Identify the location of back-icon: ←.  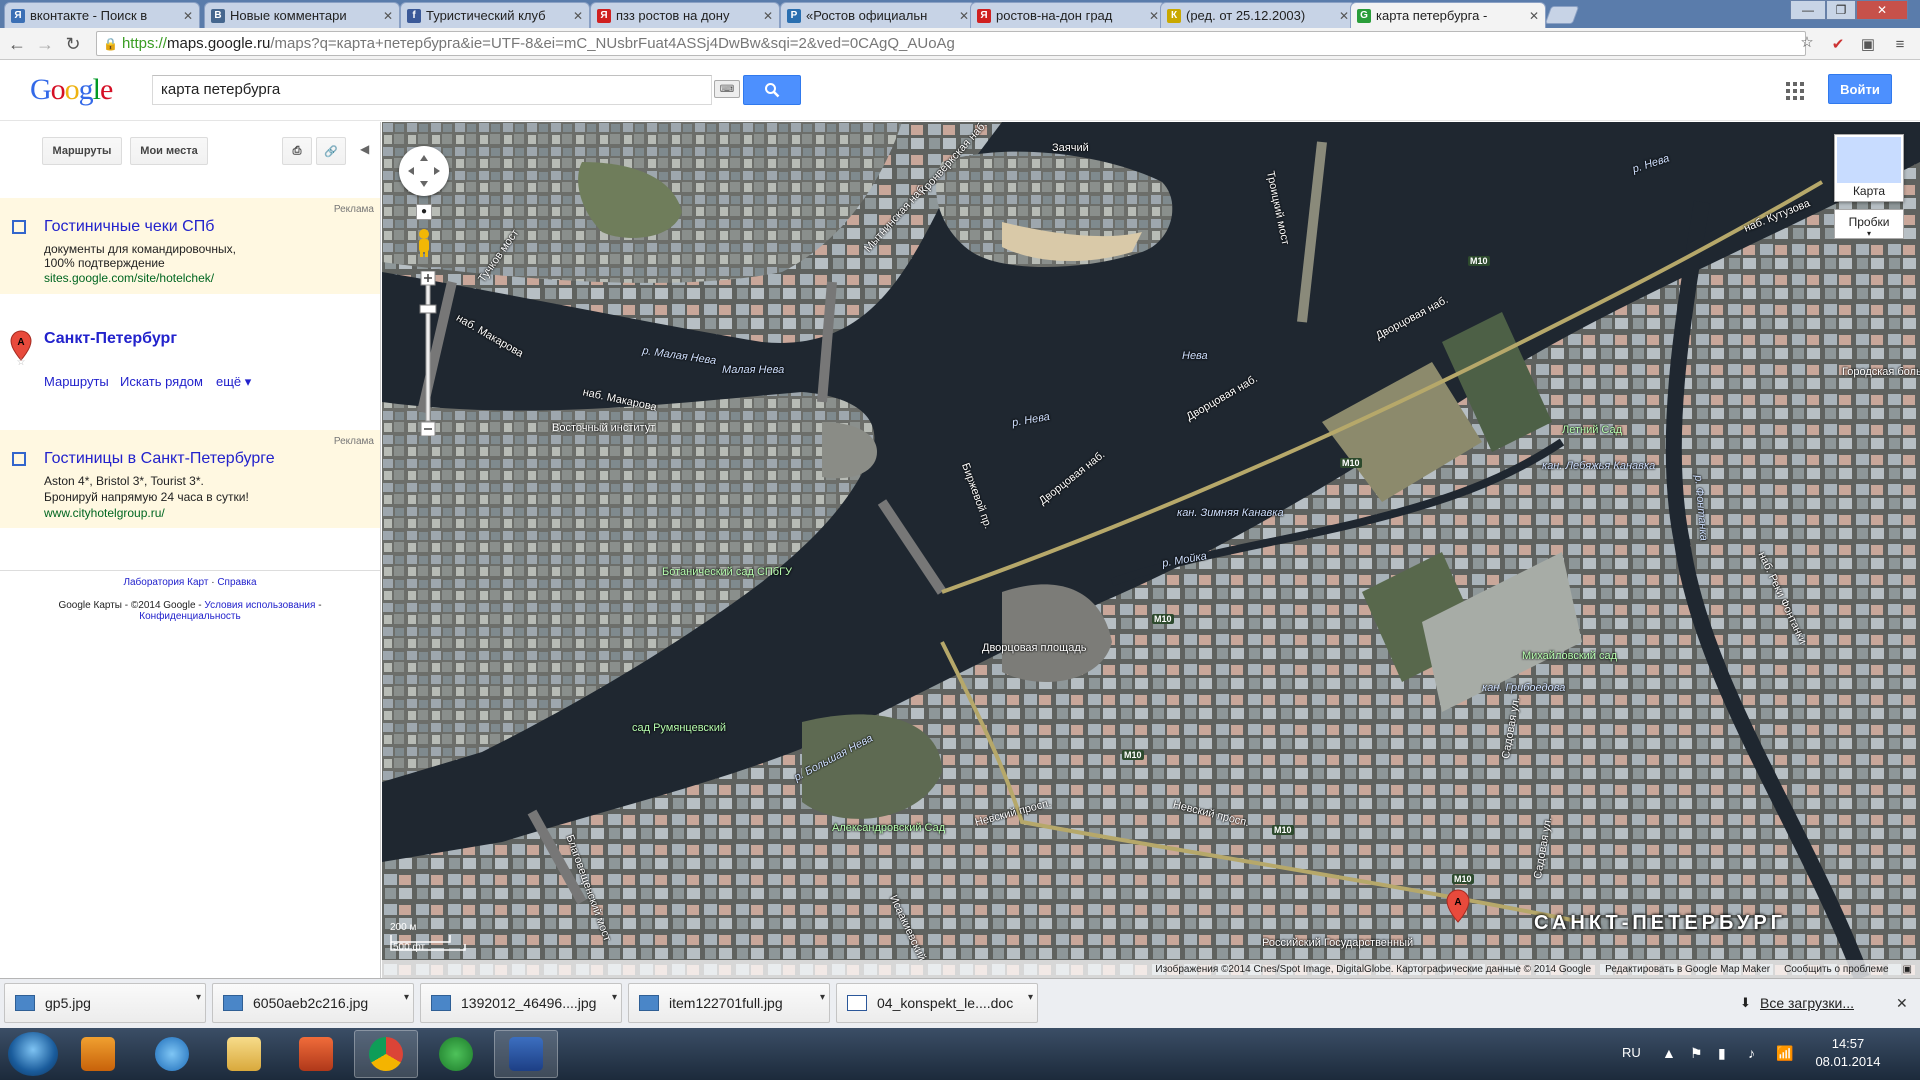
(17, 44).